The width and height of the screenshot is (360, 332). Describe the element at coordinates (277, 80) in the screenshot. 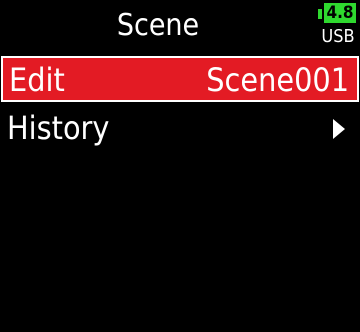

I see `menu-item-value: Scene001` at that location.